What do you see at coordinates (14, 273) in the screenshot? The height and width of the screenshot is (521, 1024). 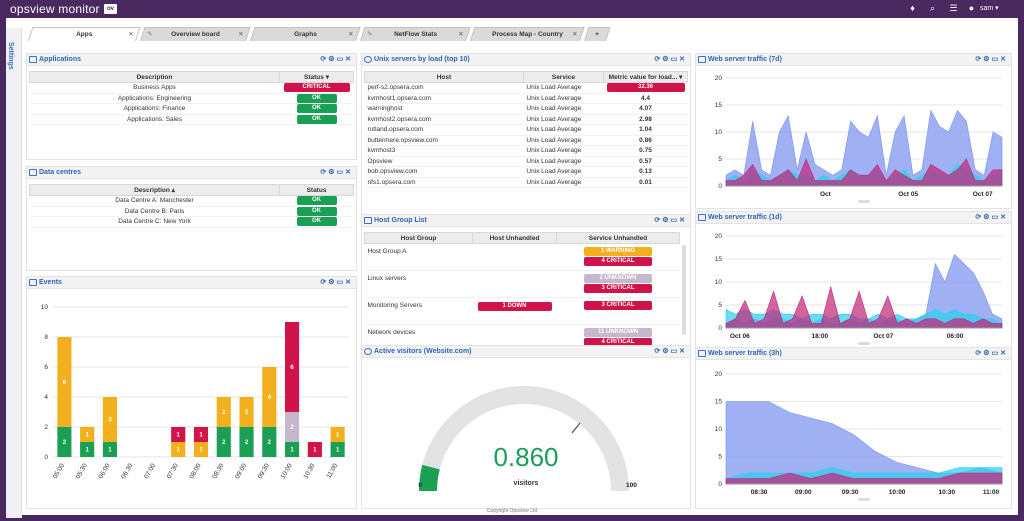 I see `settings-sidebar: Settings` at bounding box center [14, 273].